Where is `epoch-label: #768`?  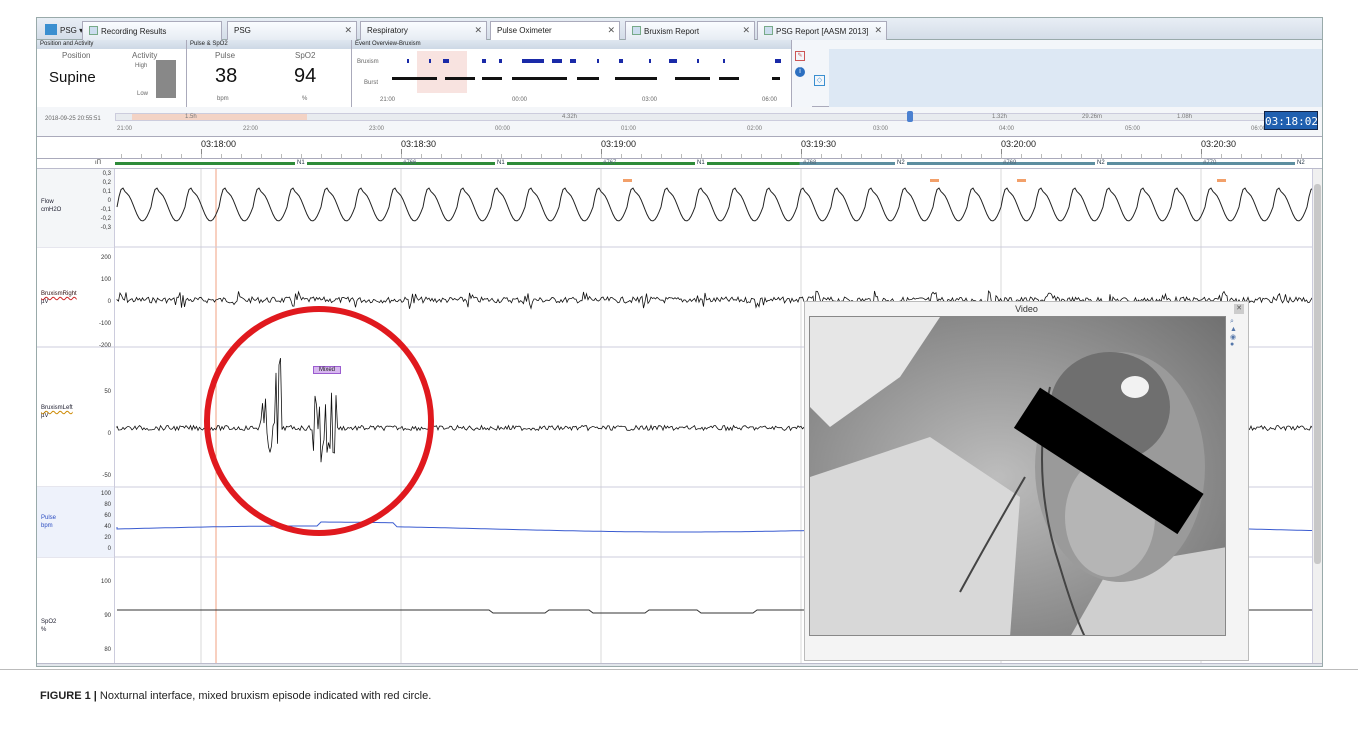 epoch-label: #768 is located at coordinates (810, 163).